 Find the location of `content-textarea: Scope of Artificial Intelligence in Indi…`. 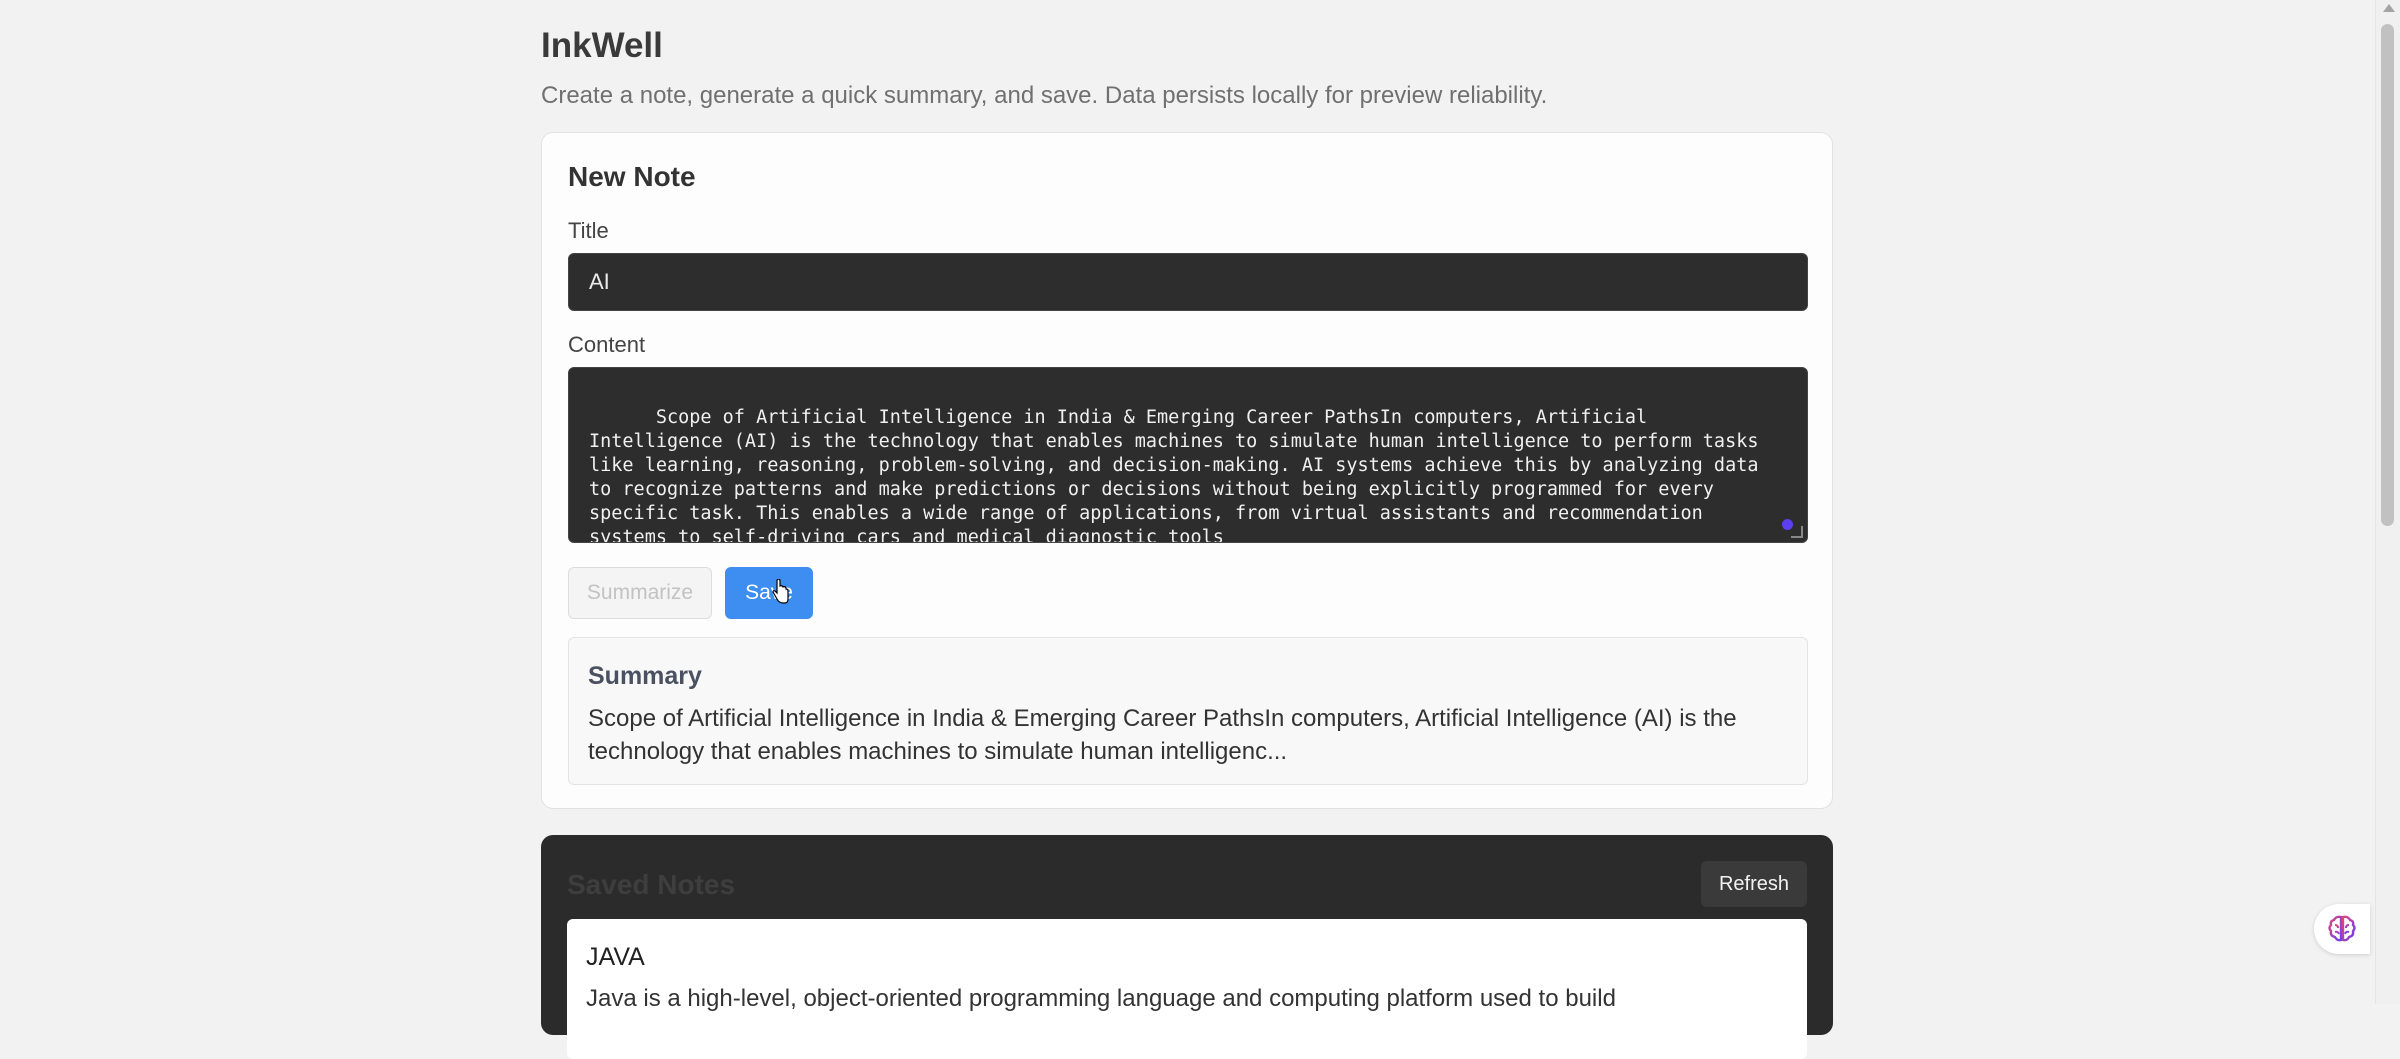

content-textarea: Scope of Artificial Intelligence in Indi… is located at coordinates (1188, 455).